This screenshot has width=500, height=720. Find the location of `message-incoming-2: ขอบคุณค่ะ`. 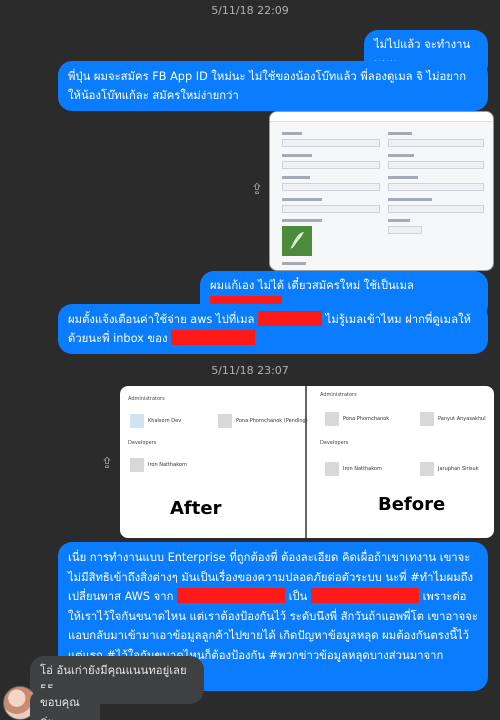

message-incoming-2: ขอบคุณค่ะ is located at coordinates (65, 704).